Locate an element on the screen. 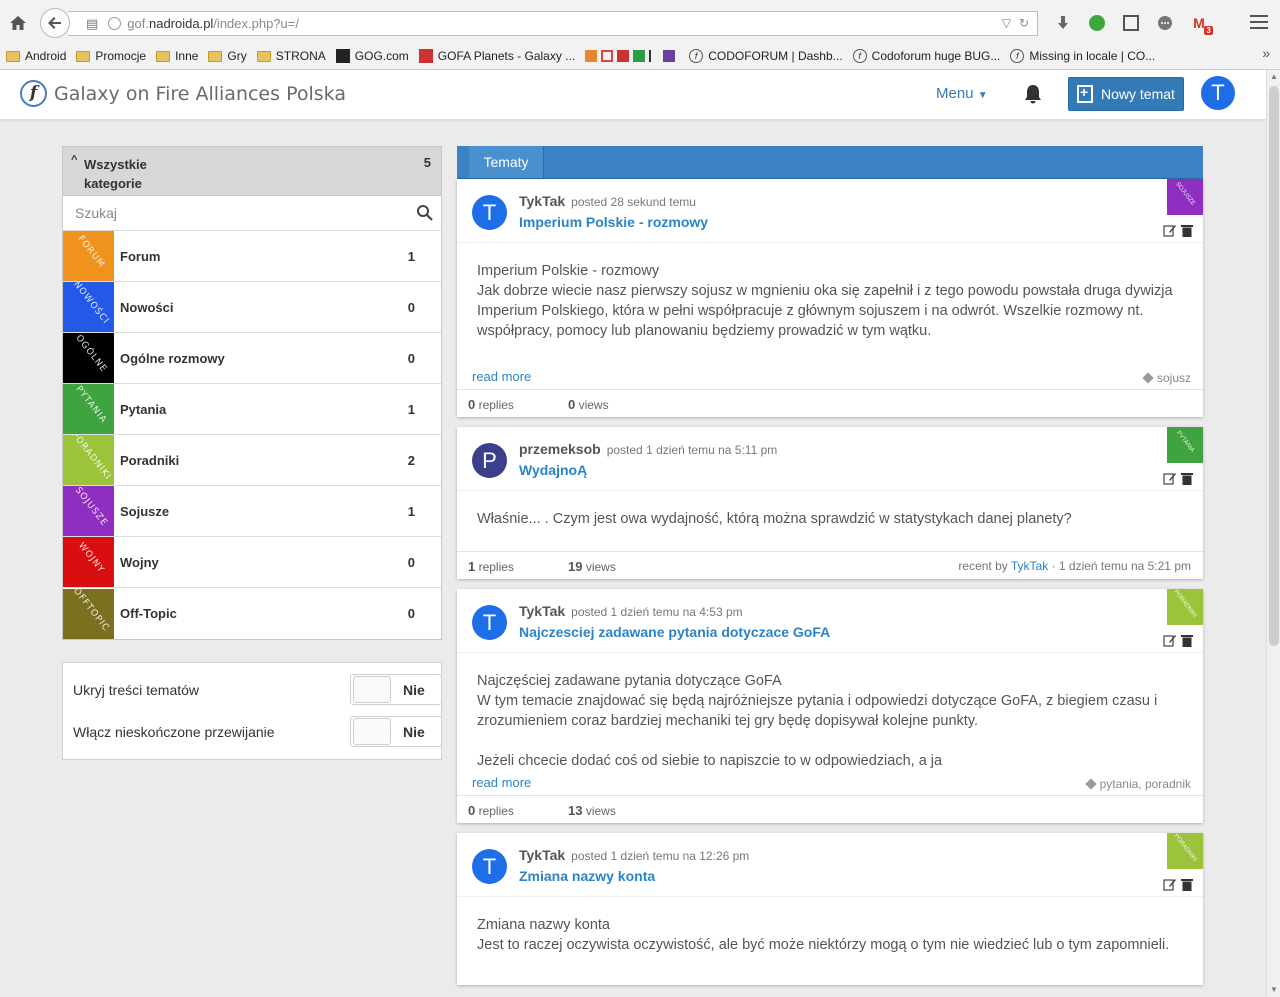 Image resolution: width=1280 pixels, height=997 pixels. checkbox-favicon-icon is located at coordinates (591, 56).